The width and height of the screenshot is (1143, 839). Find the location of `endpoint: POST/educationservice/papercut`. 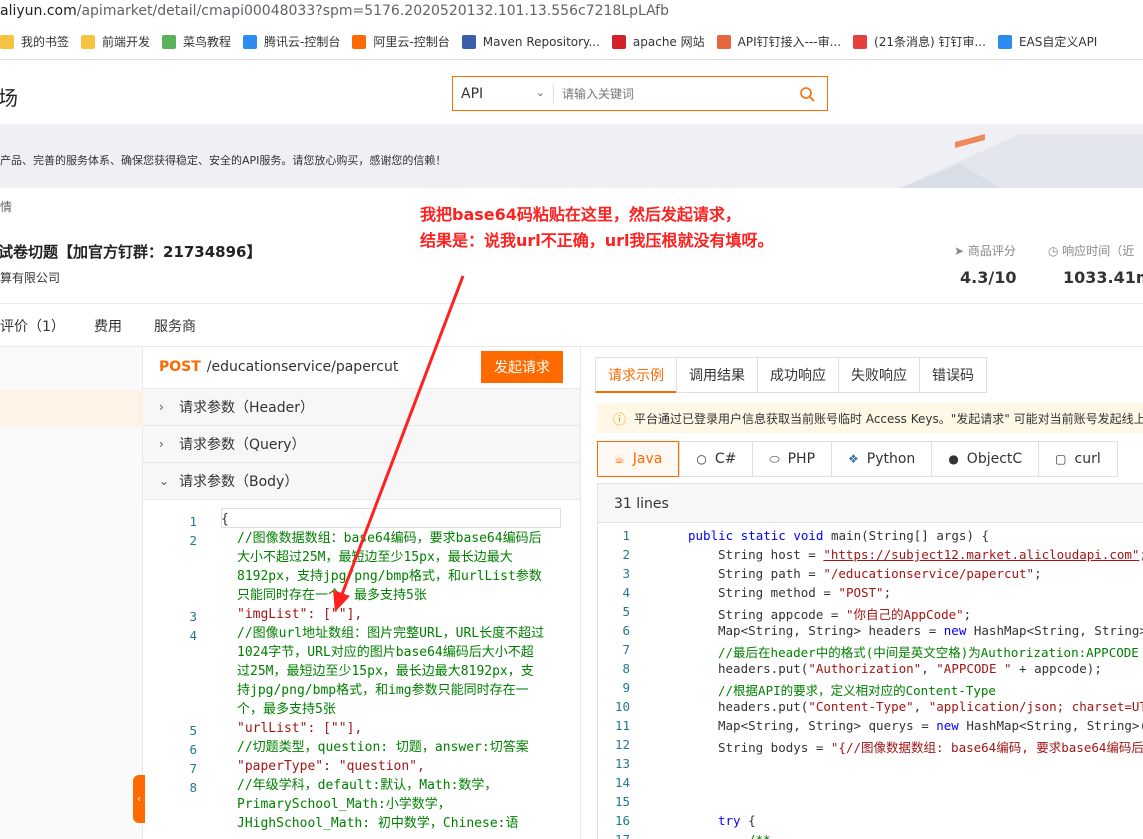

endpoint: POST/educationservice/papercut is located at coordinates (278, 367).